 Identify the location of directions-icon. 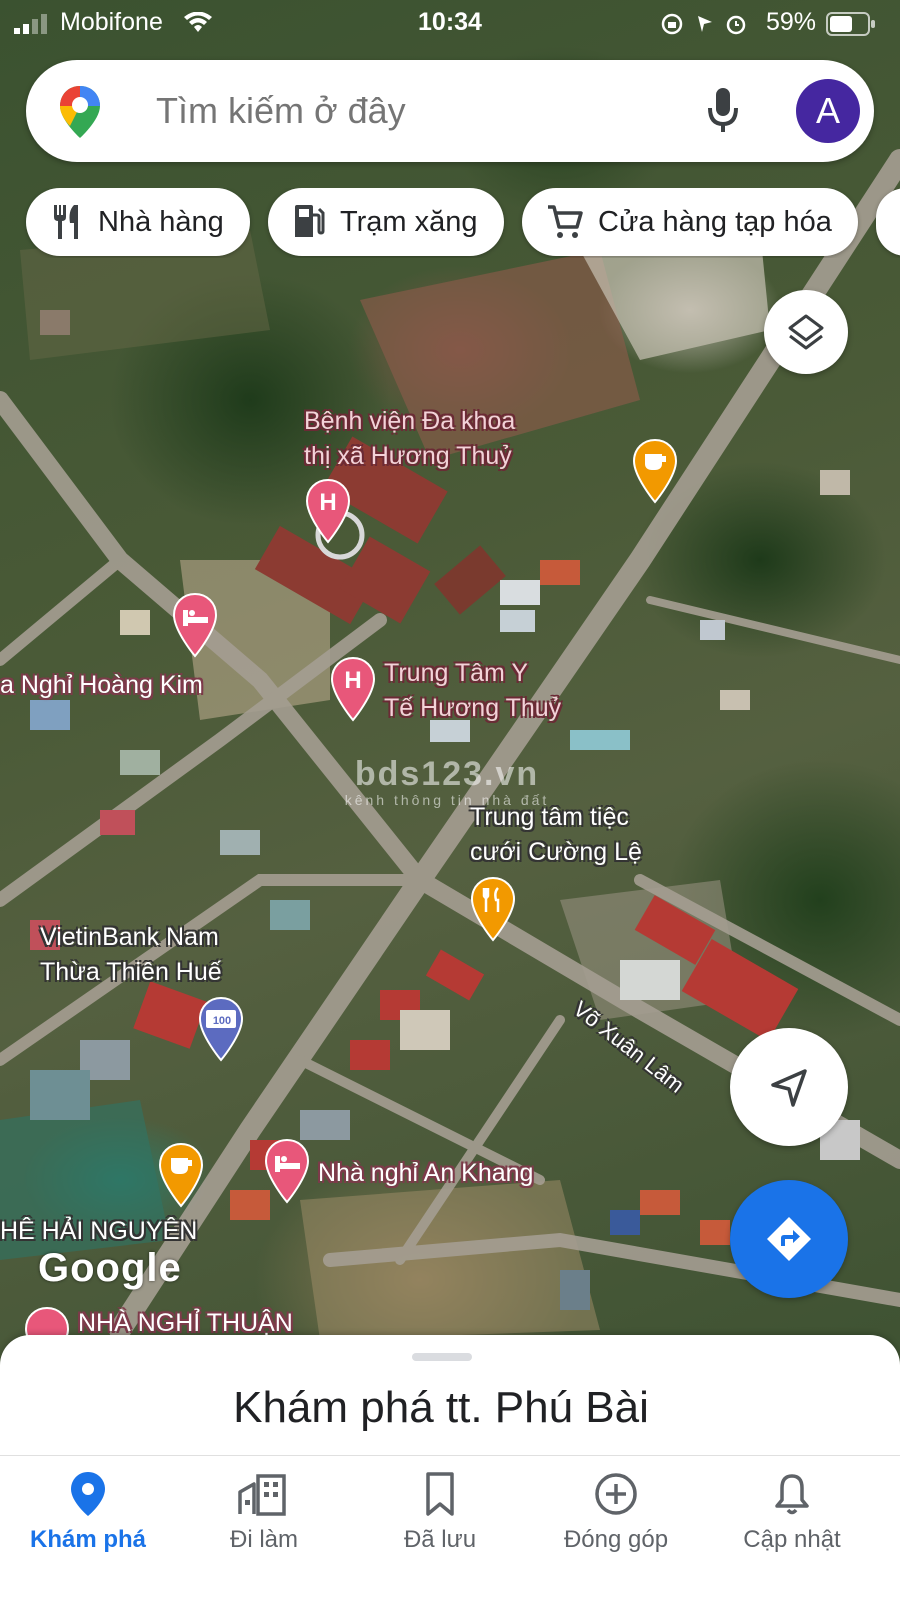
(789, 1239).